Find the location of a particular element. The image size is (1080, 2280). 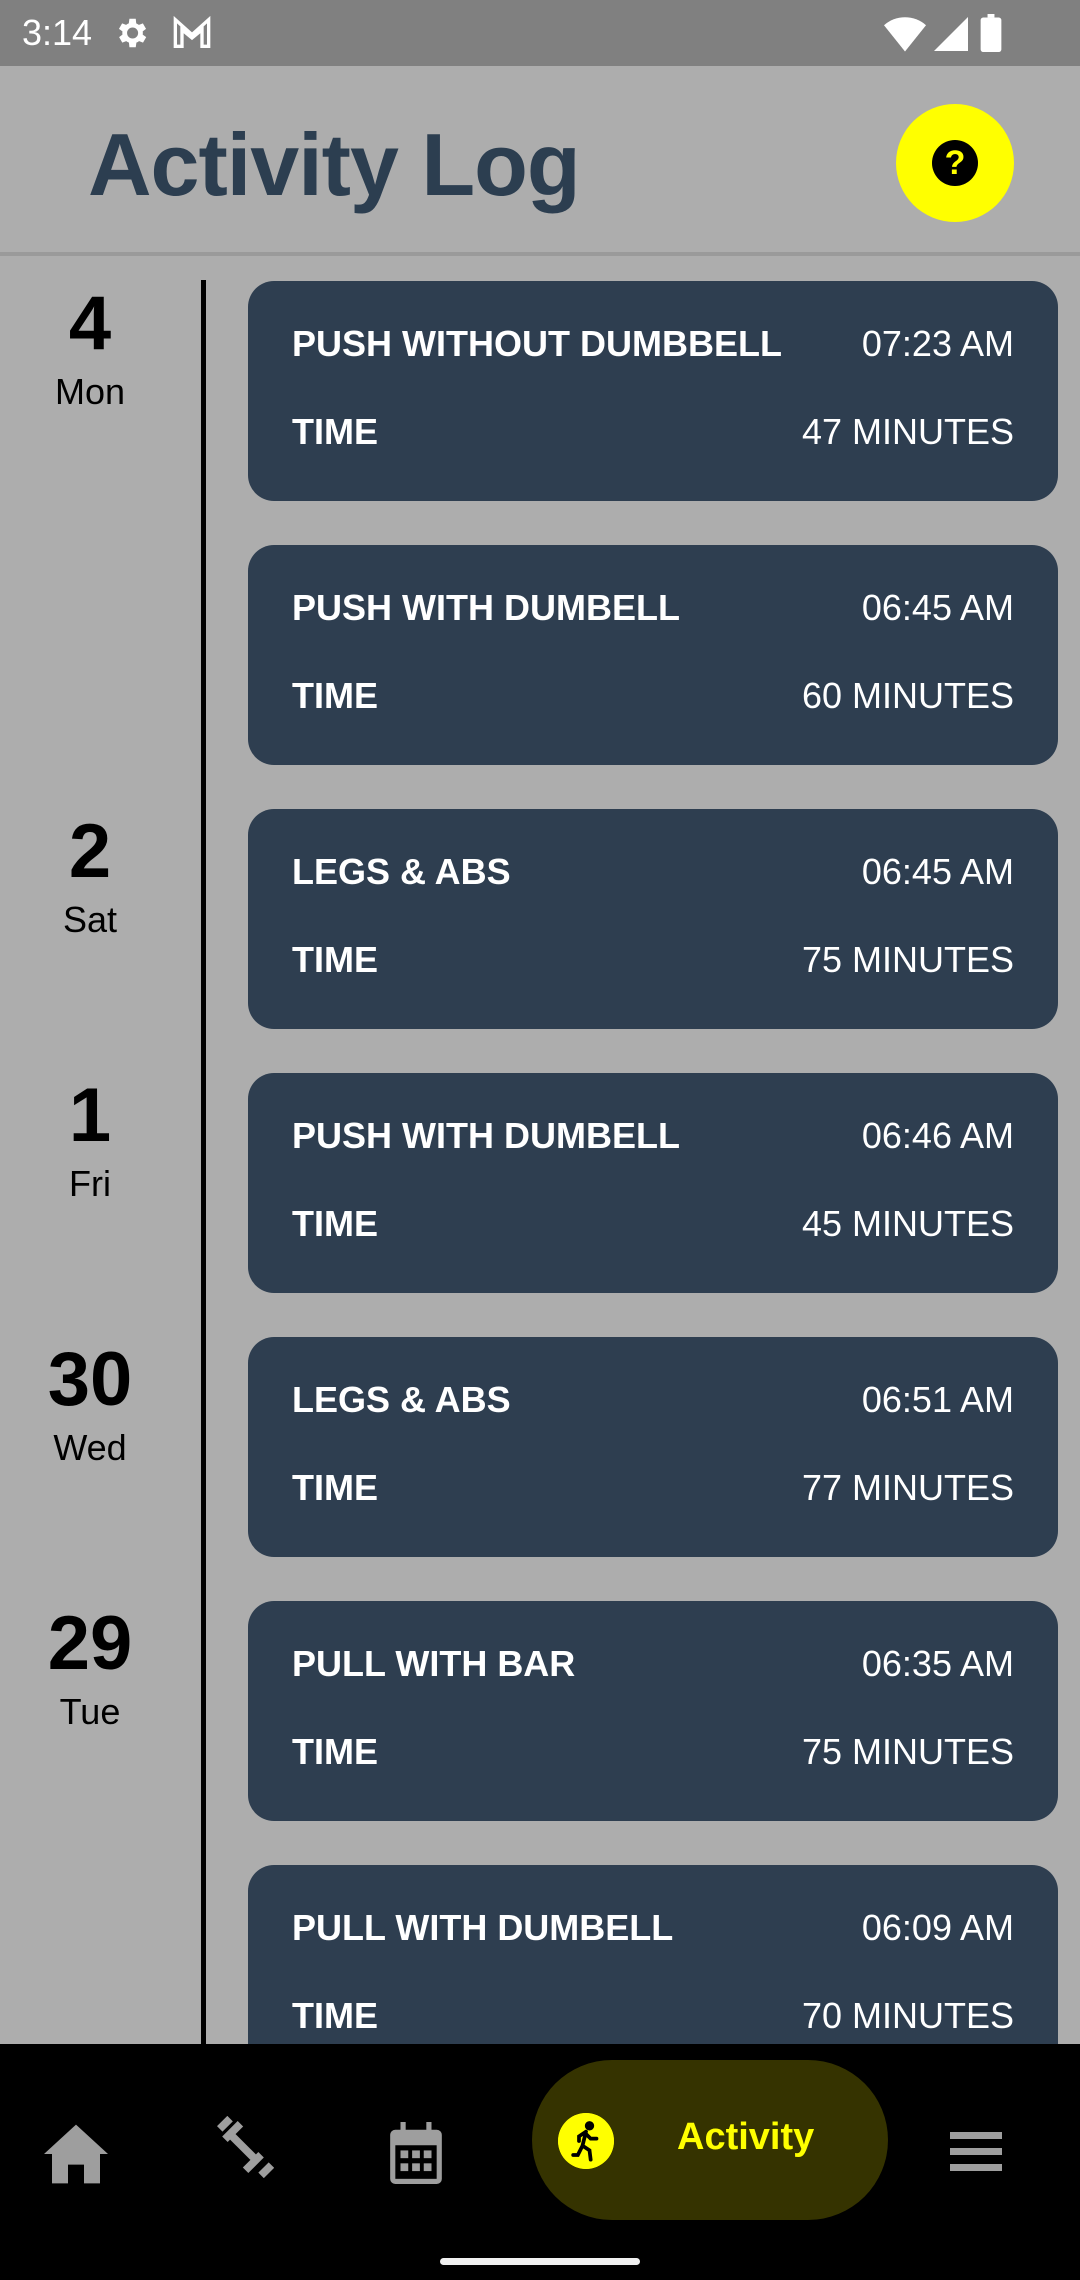

status-bar: 3:14 is located at coordinates (540, 33).